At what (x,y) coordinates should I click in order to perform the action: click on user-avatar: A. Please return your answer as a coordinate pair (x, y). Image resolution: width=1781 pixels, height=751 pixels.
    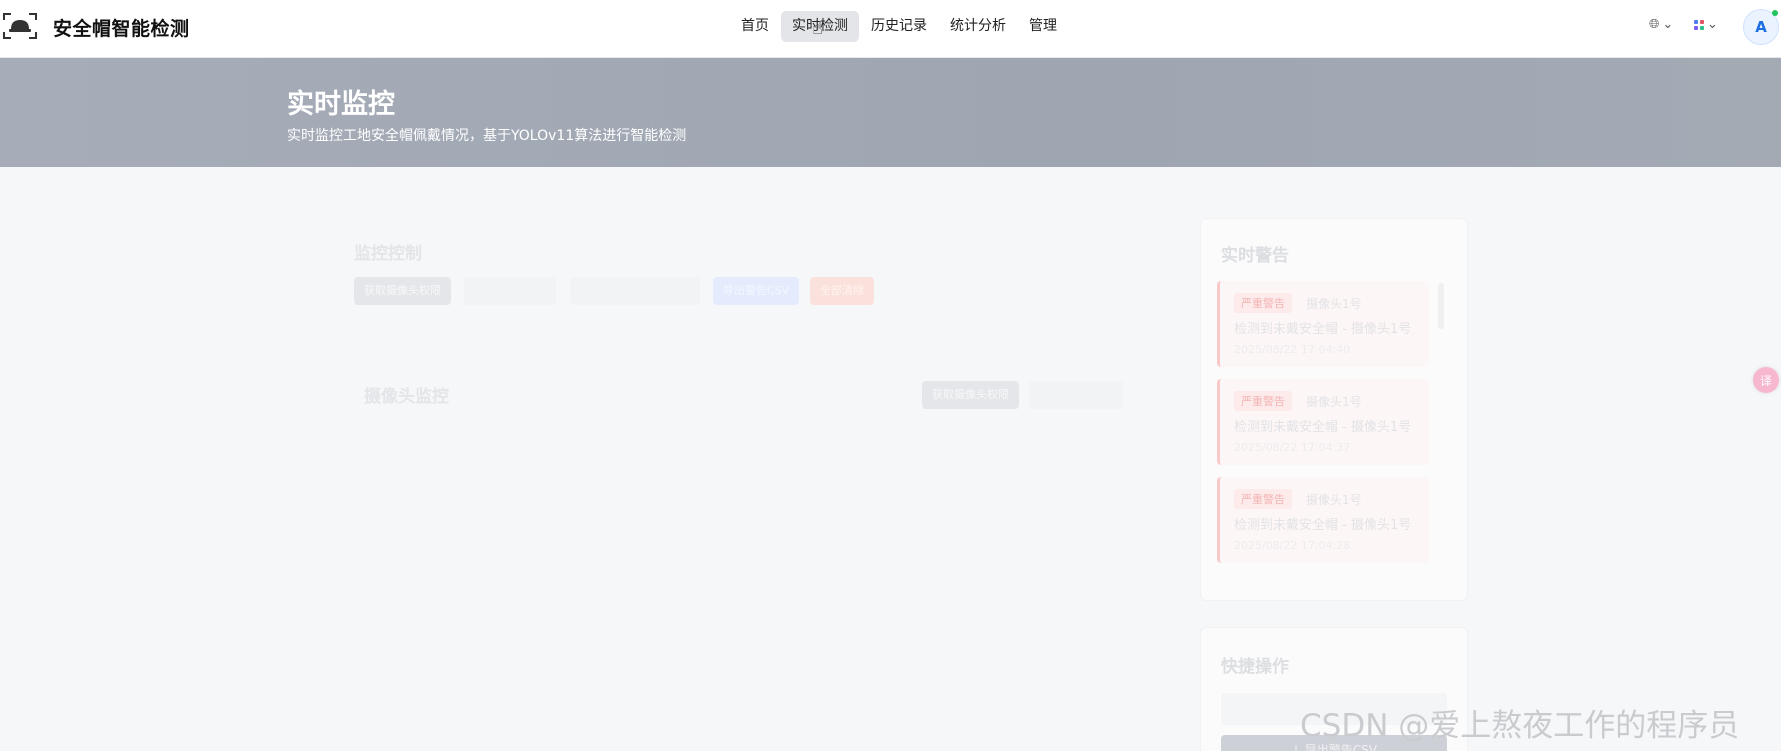
    Looking at the image, I should click on (1761, 27).